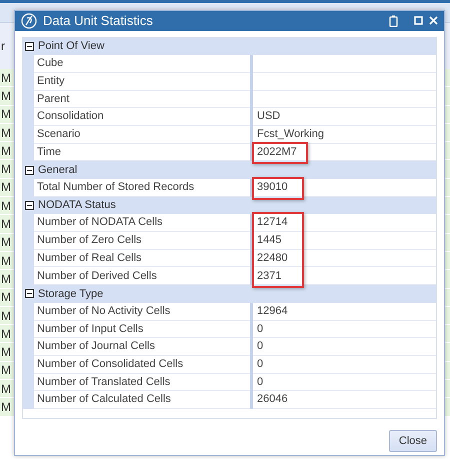 The image size is (450, 459). What do you see at coordinates (142, 400) in the screenshot?
I see `property-label: Number of Calculated Cells` at bounding box center [142, 400].